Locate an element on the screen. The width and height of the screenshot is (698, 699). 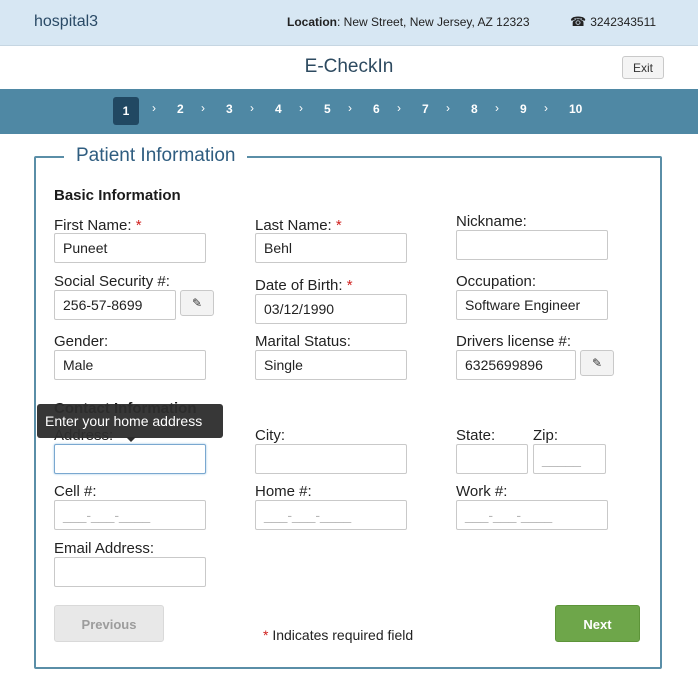
step-progress-bar: 1 › 2 › 3 › 4 › 5 › 6 › 7 › 8 › 9 › 10 is located at coordinates (349, 111).